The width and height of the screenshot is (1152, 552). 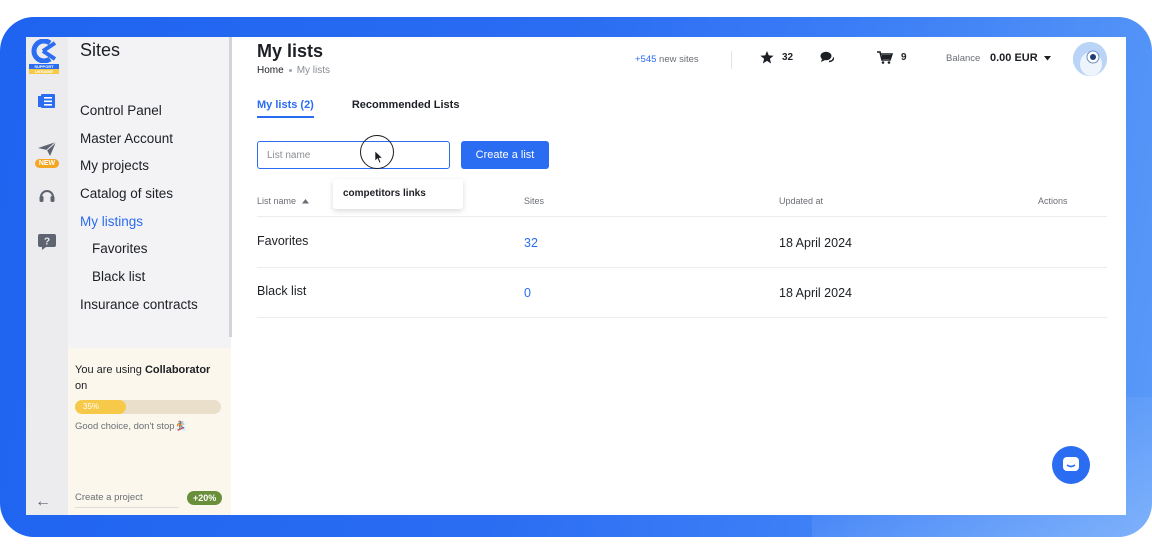 I want to click on column-updated-at: Updated at, so click(x=801, y=201).